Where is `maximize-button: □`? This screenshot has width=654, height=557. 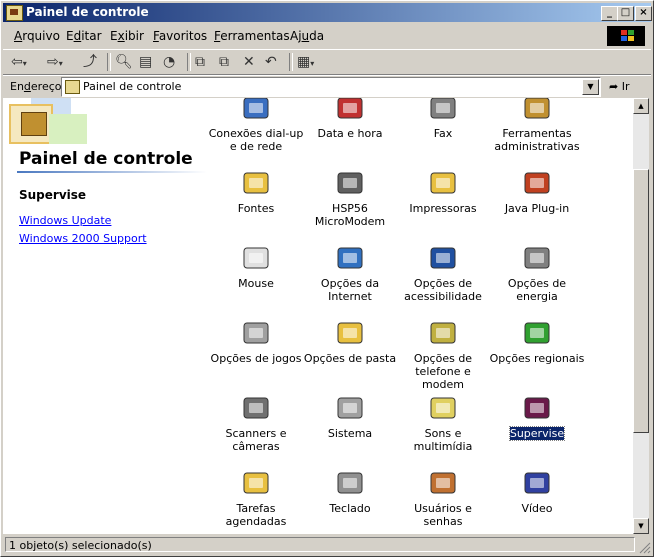 maximize-button: □ is located at coordinates (625, 13).